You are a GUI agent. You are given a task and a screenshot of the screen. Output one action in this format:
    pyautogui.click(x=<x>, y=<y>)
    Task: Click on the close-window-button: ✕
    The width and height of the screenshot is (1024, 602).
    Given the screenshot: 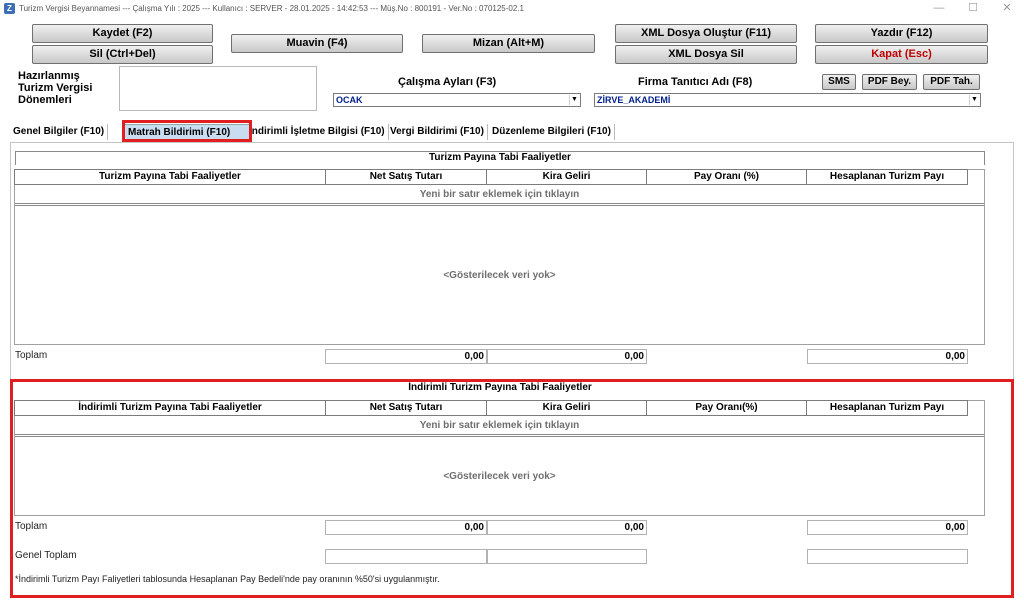 What is the action you would take?
    pyautogui.click(x=1007, y=8)
    